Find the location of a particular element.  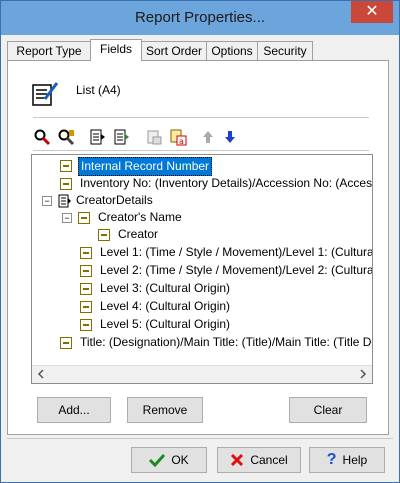

paste-icon: a is located at coordinates (178, 137).